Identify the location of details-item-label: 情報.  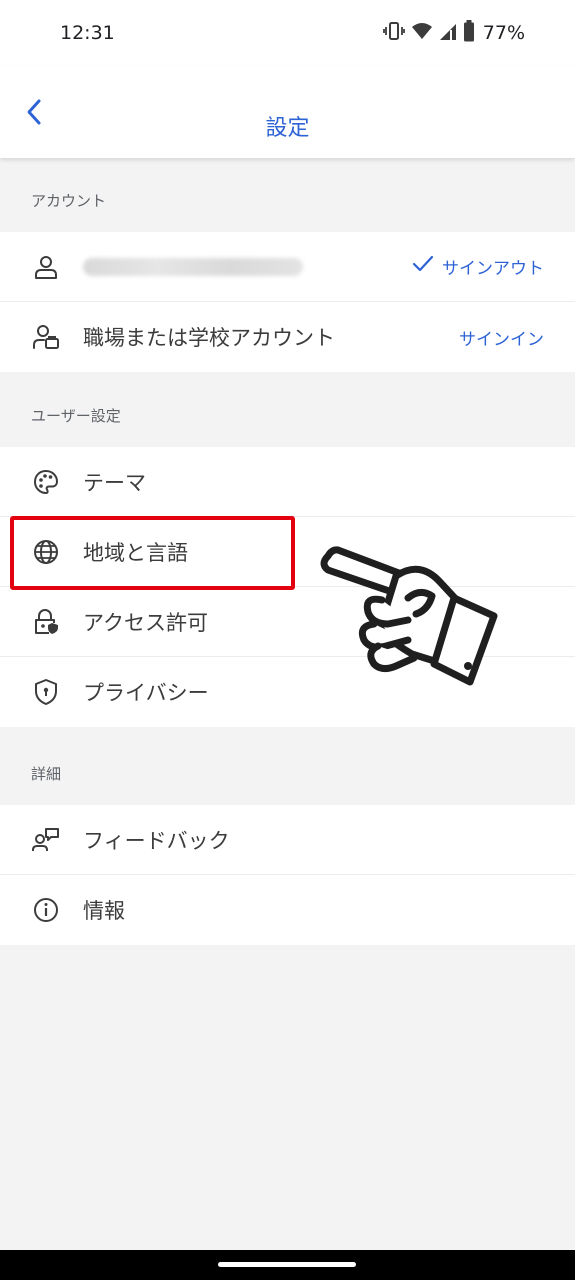
(104, 911).